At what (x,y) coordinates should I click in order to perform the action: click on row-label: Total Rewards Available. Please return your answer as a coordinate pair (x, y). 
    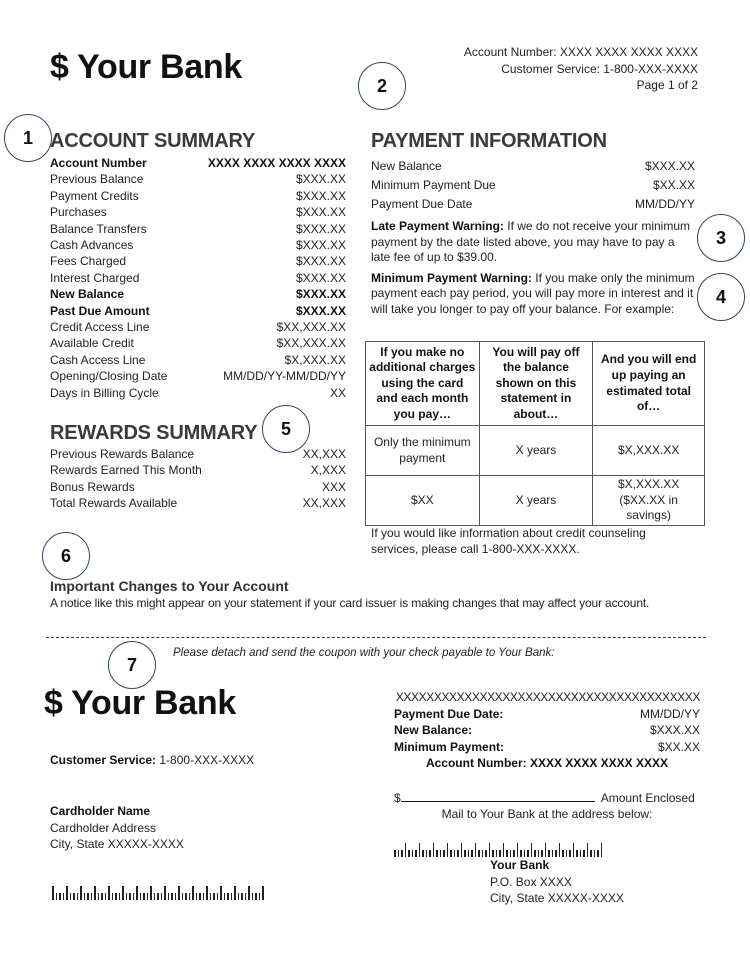
    Looking at the image, I should click on (114, 503).